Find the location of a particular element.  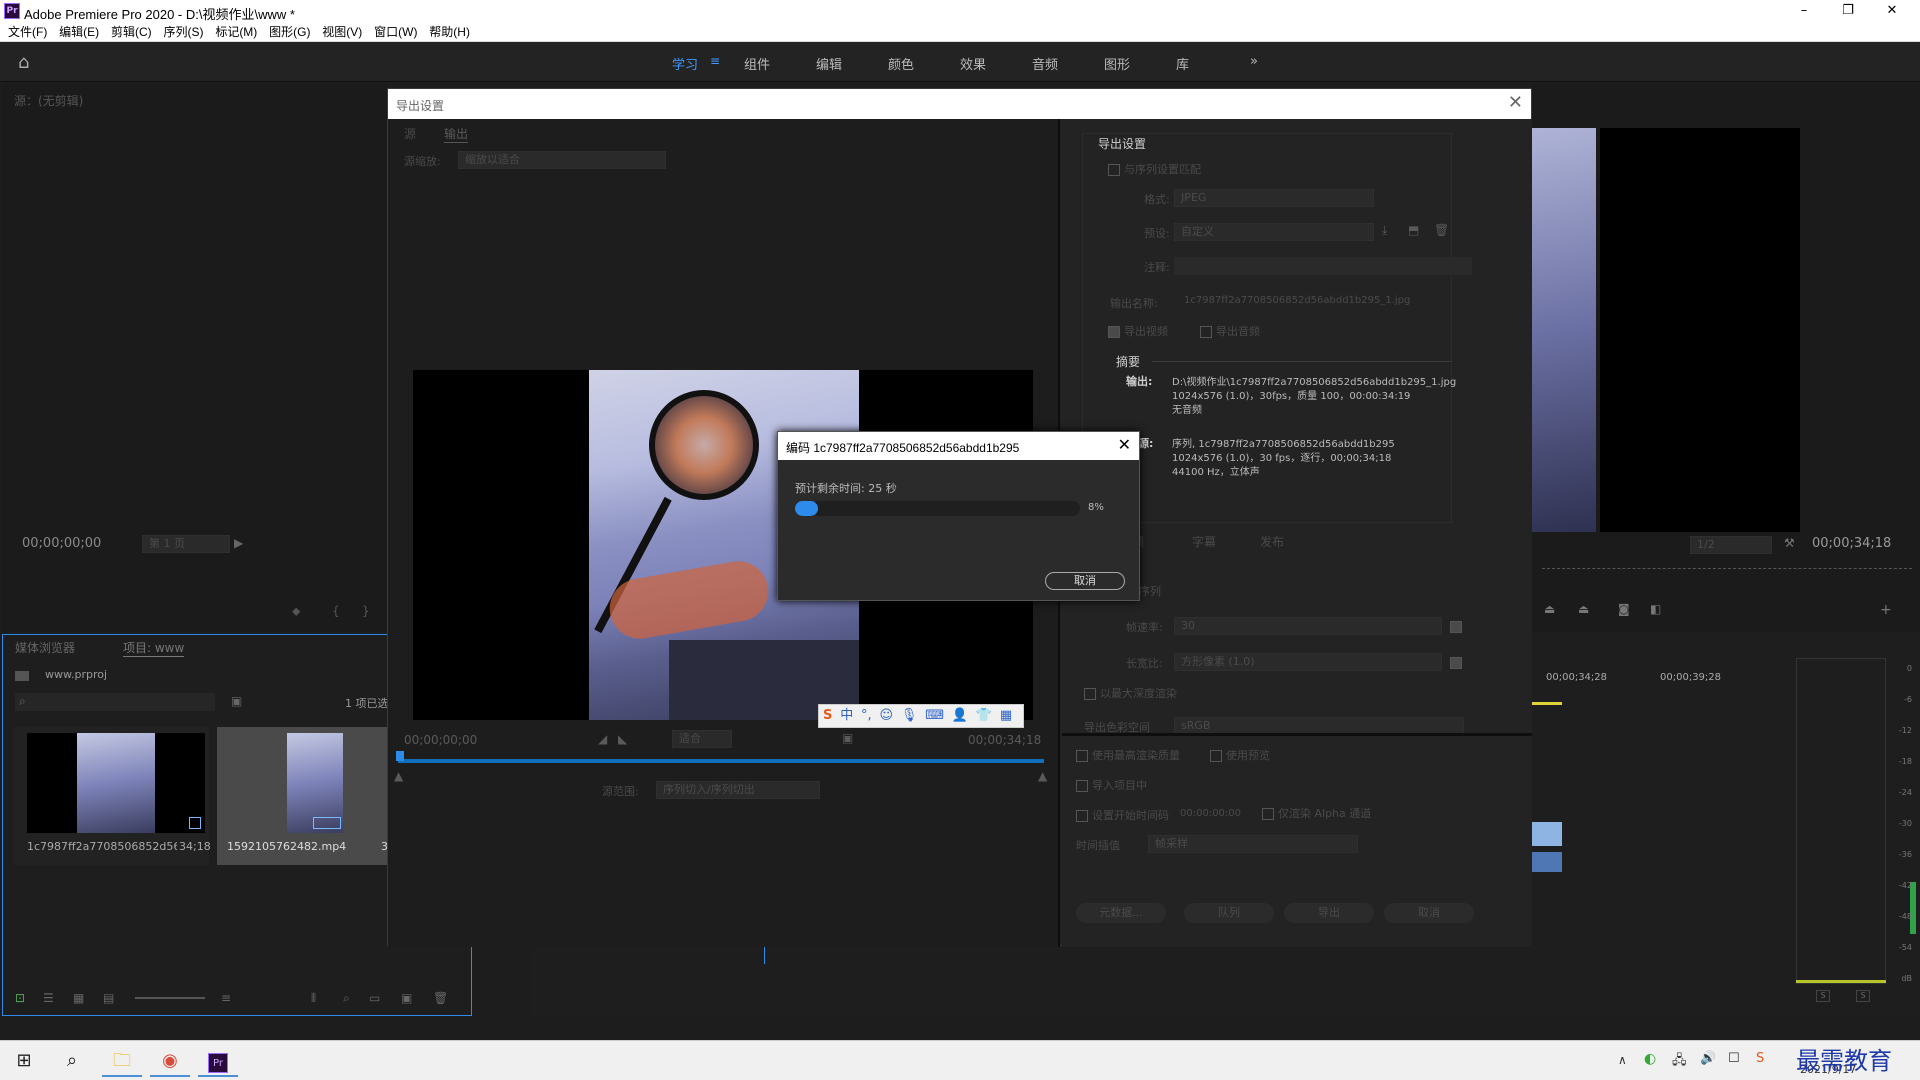

aspect-toggle-icon: ▣ is located at coordinates (847, 738).